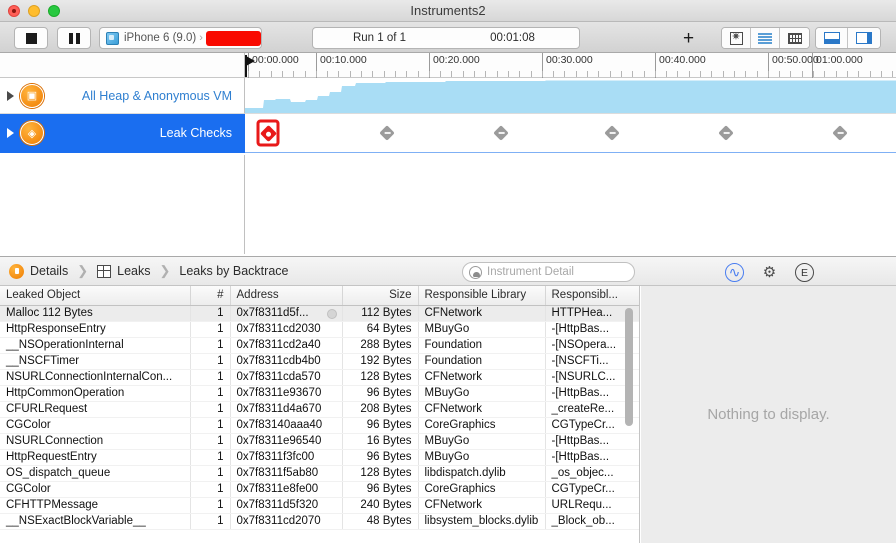 Image resolution: width=896 pixels, height=543 pixels. Describe the element at coordinates (569, 60) in the screenshot. I see `ruler-tick-label: 00:30.000` at that location.